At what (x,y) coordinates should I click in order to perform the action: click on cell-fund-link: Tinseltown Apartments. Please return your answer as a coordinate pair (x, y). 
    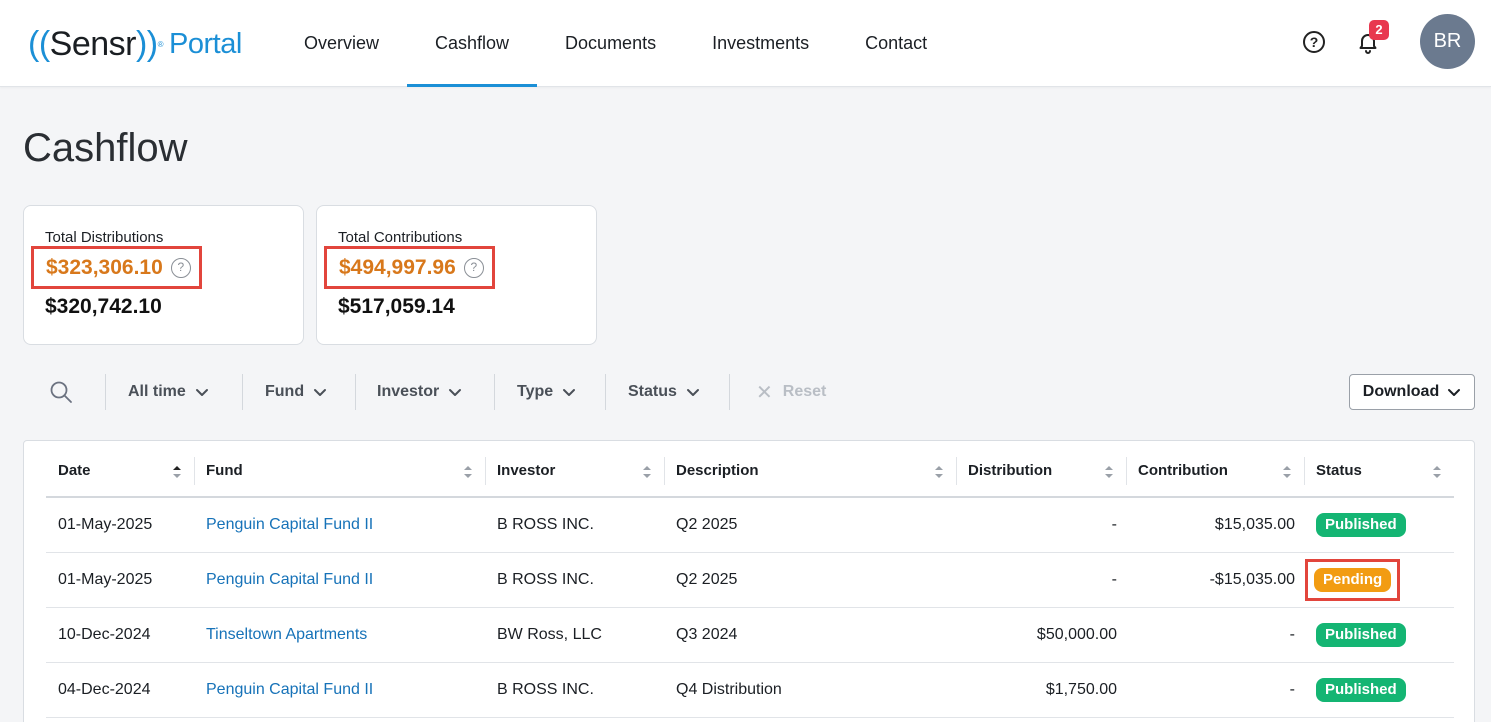
    Looking at the image, I should click on (339, 635).